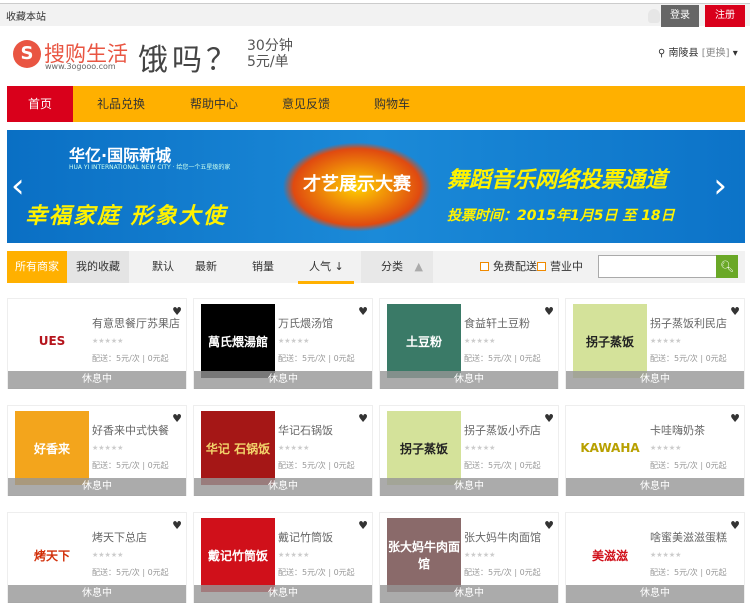 Image resolution: width=750 pixels, height=603 pixels. I want to click on shop-logo: 华记 石锅饭, so click(238, 448).